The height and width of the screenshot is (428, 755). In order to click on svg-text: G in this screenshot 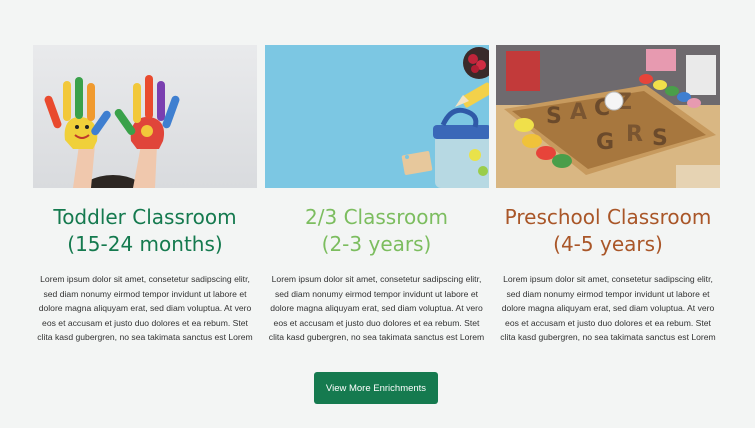, I will do `click(605, 142)`.